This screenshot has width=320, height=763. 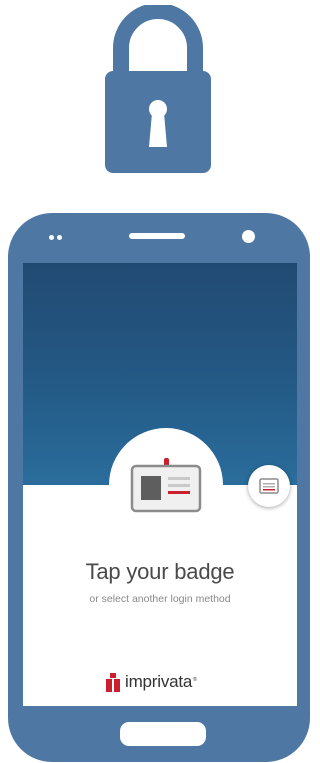 I want to click on login-title: Tap your badge, so click(x=160, y=571).